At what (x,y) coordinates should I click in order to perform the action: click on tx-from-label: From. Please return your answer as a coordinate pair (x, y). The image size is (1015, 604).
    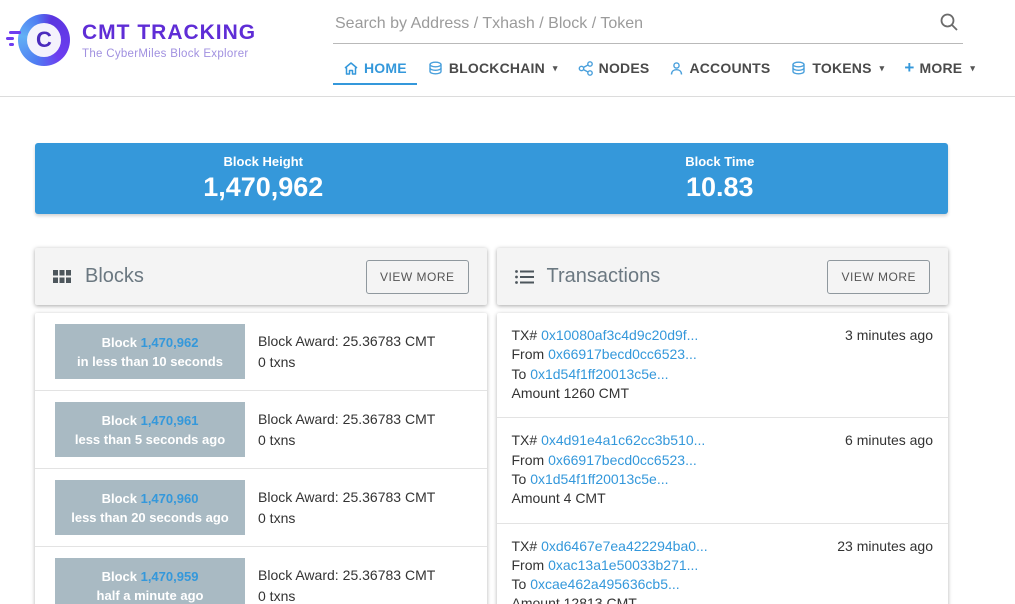
    Looking at the image, I should click on (528, 564).